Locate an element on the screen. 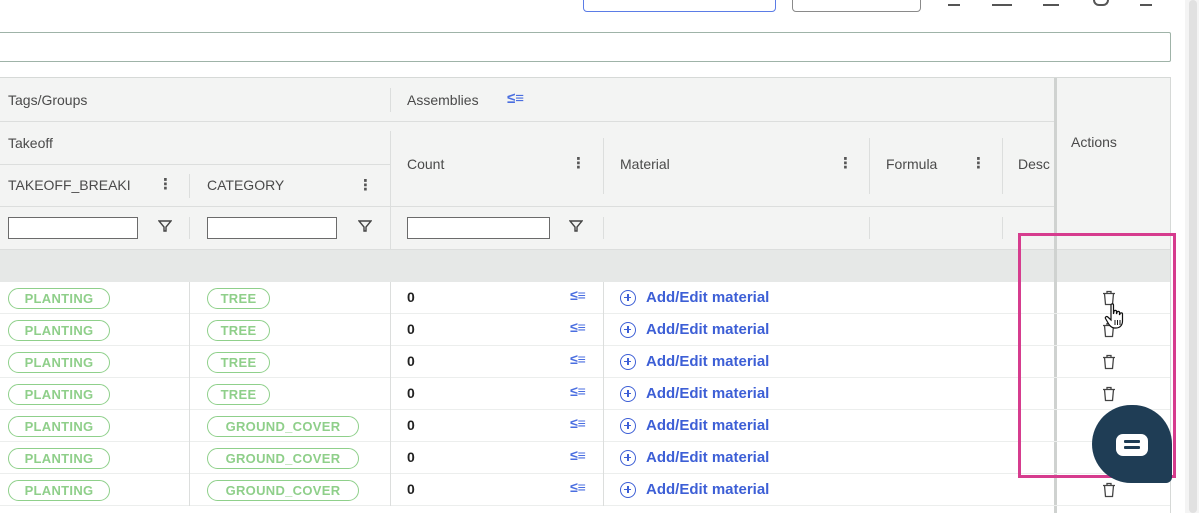  count-menu-icon: ⋮ is located at coordinates (578, 164).